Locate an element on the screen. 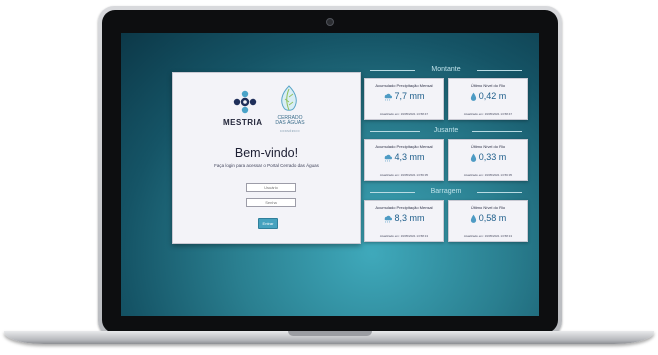 Image resolution: width=658 pixels, height=355 pixels. cerrado-logo-line2: DAS ÁGUAS is located at coordinates (290, 123).